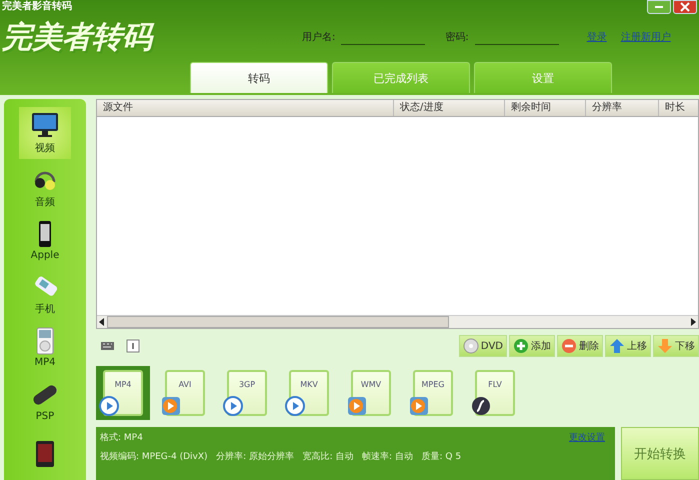 Image resolution: width=699 pixels, height=480 pixels. I want to click on device-category: 手机, so click(45, 294).